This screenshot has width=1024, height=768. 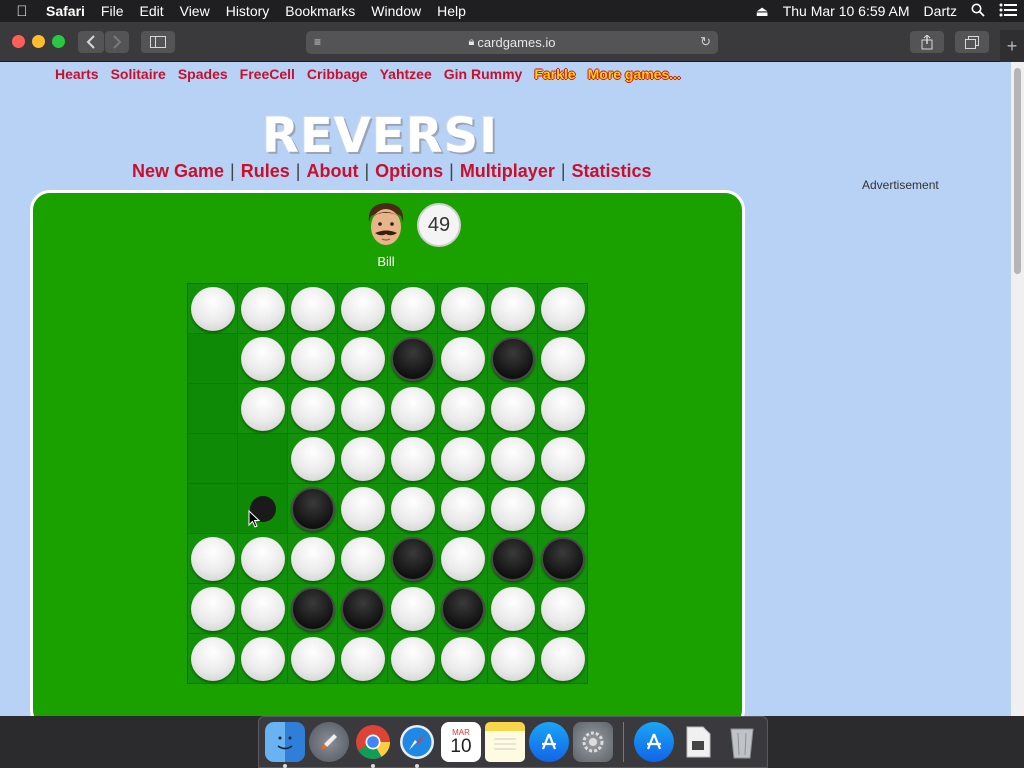 I want to click on scrollbar-thumb, so click(x=1017, y=171).